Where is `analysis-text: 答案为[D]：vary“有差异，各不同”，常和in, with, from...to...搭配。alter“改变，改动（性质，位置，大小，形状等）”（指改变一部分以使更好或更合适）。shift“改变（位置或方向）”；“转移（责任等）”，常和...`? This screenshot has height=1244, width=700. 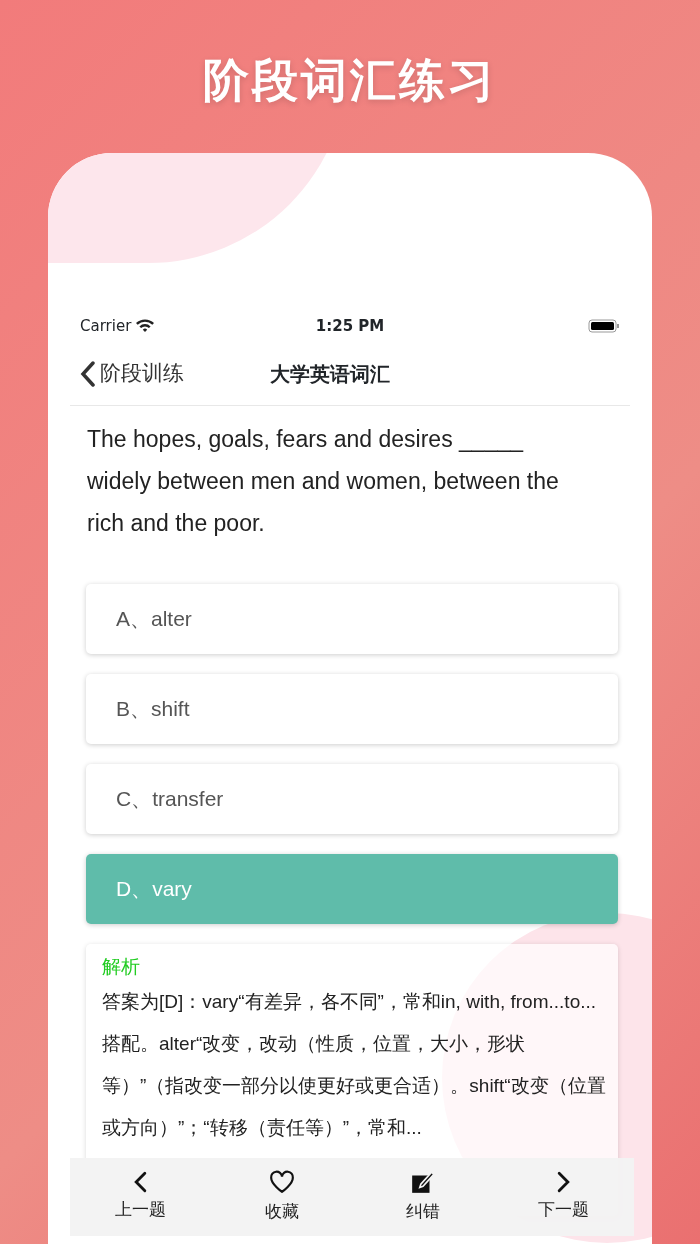 analysis-text: 答案为[D]：vary“有差异，各不同”，常和in, with, from...to...搭配。alter“改变，改动（性质，位置，大小，形状等）”（指改变一部分以使更好或更合适）。shift“改变（位置或方向）”；“转移（责任等）”，常和... is located at coordinates (354, 1064).